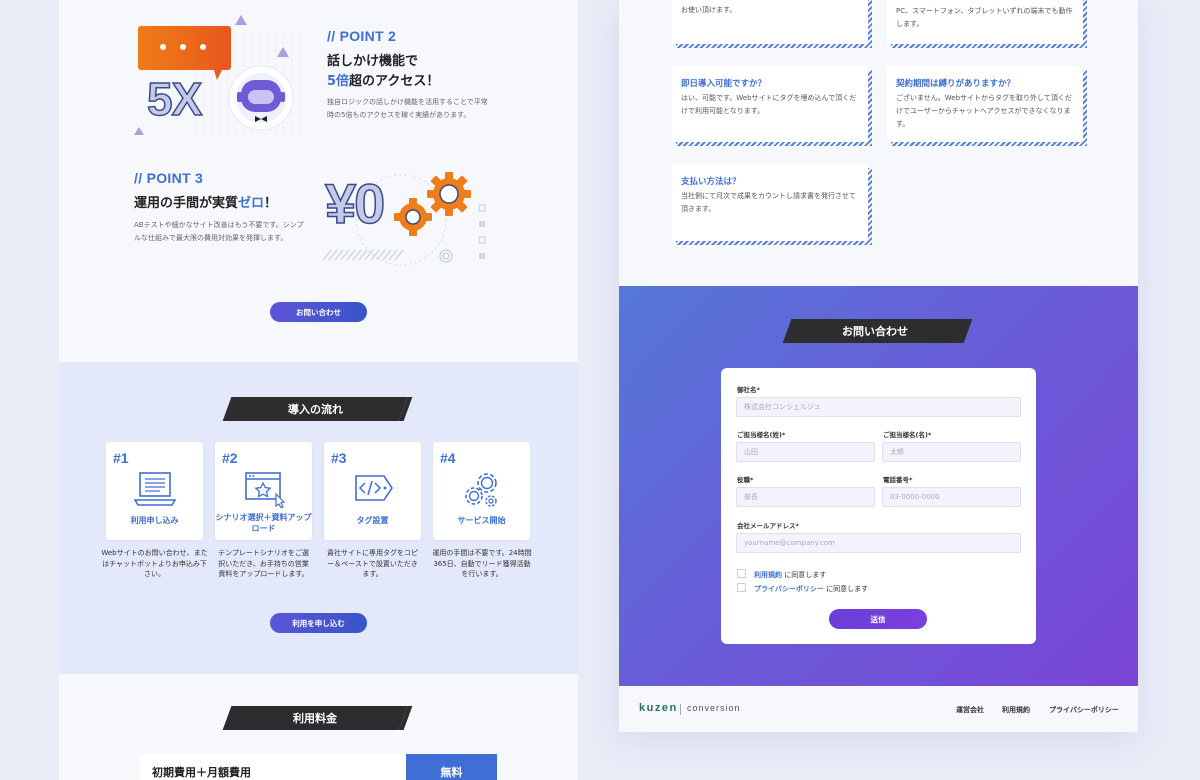 Image resolution: width=1200 pixels, height=780 pixels. I want to click on point2-label: // POINT 2, so click(362, 36).